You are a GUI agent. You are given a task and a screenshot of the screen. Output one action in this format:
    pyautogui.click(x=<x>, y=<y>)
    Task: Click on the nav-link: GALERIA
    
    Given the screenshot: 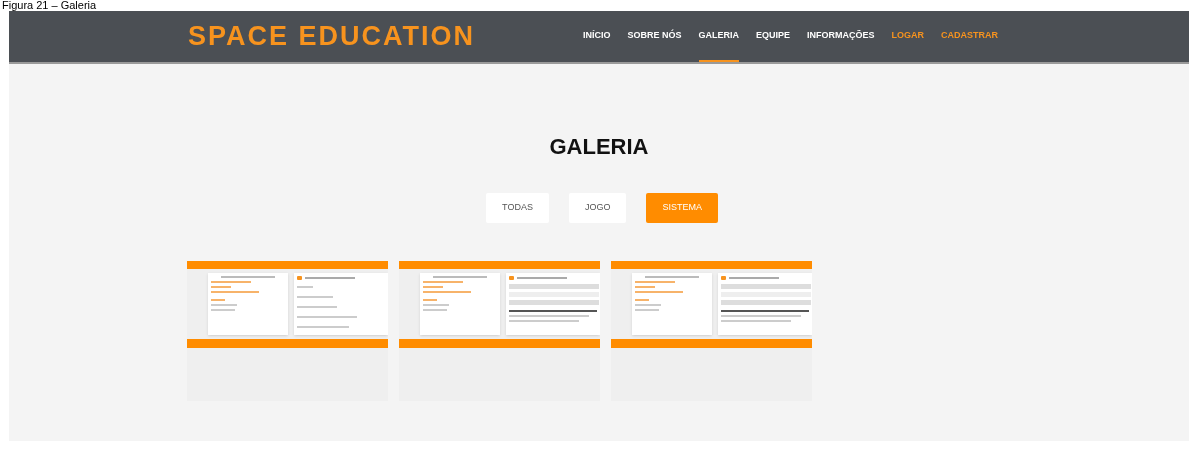 What is the action you would take?
    pyautogui.click(x=719, y=36)
    